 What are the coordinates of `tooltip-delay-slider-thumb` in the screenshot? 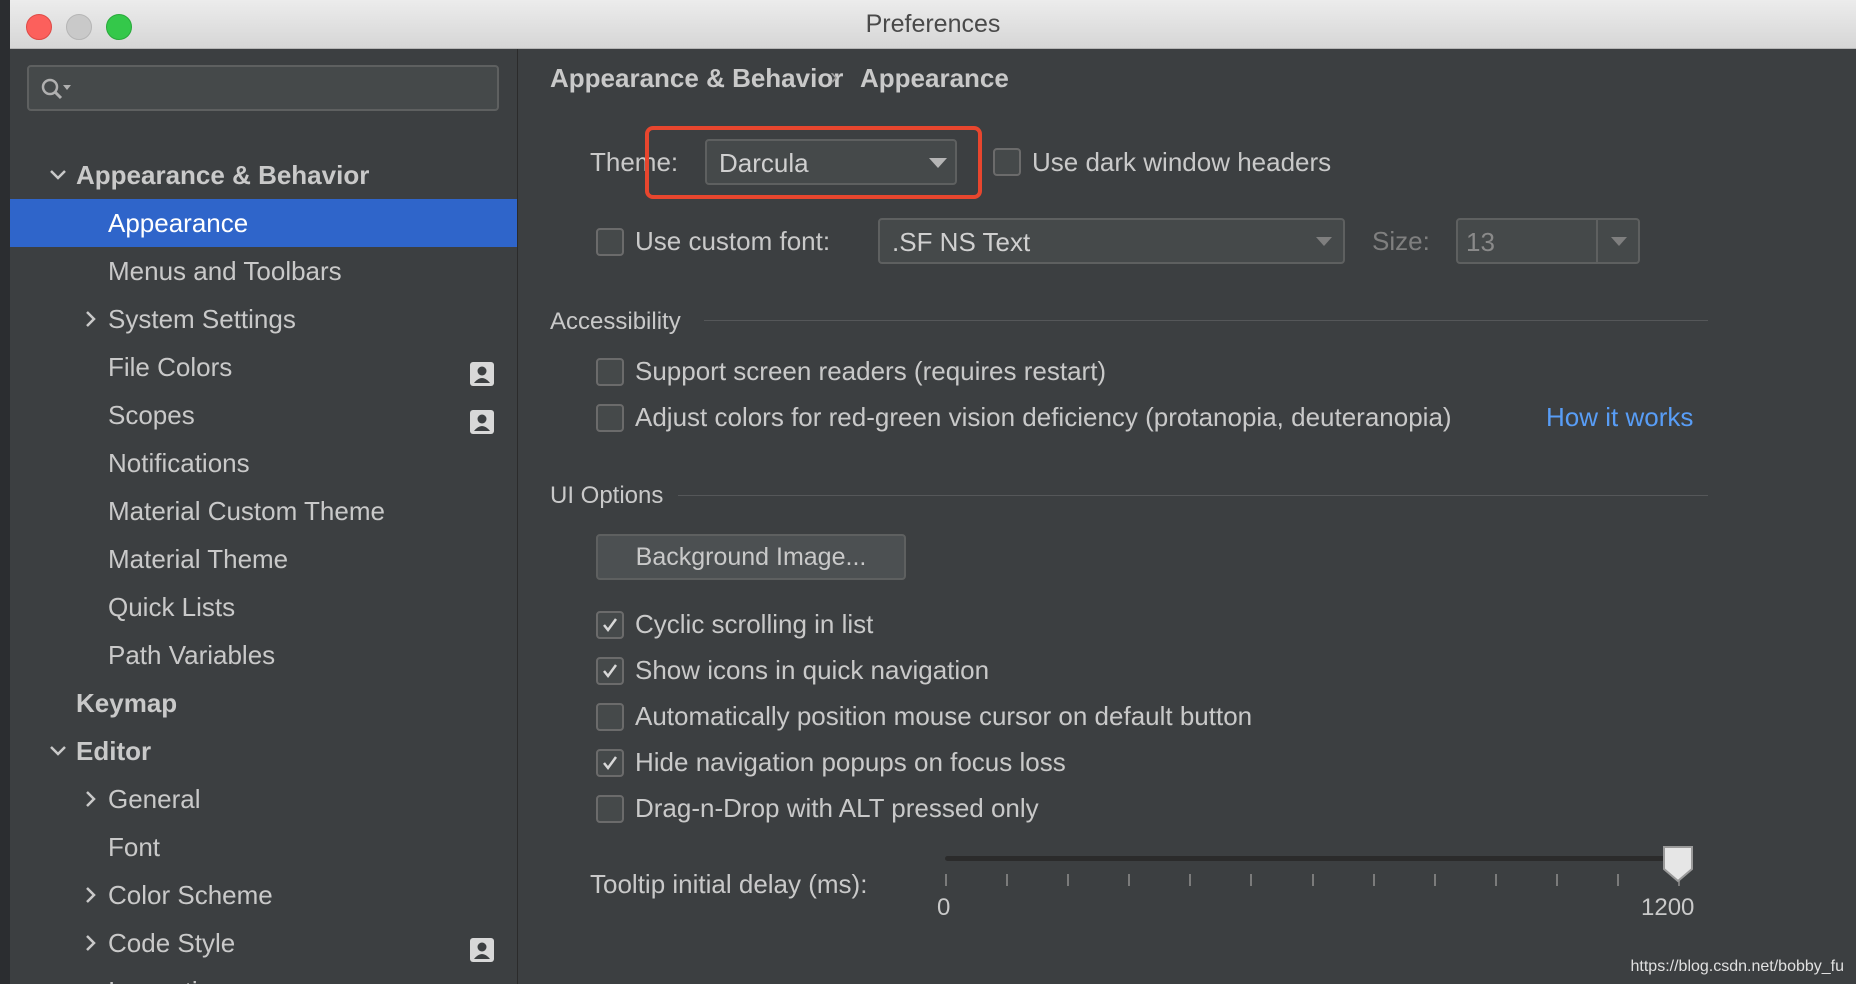 It's located at (1678, 864).